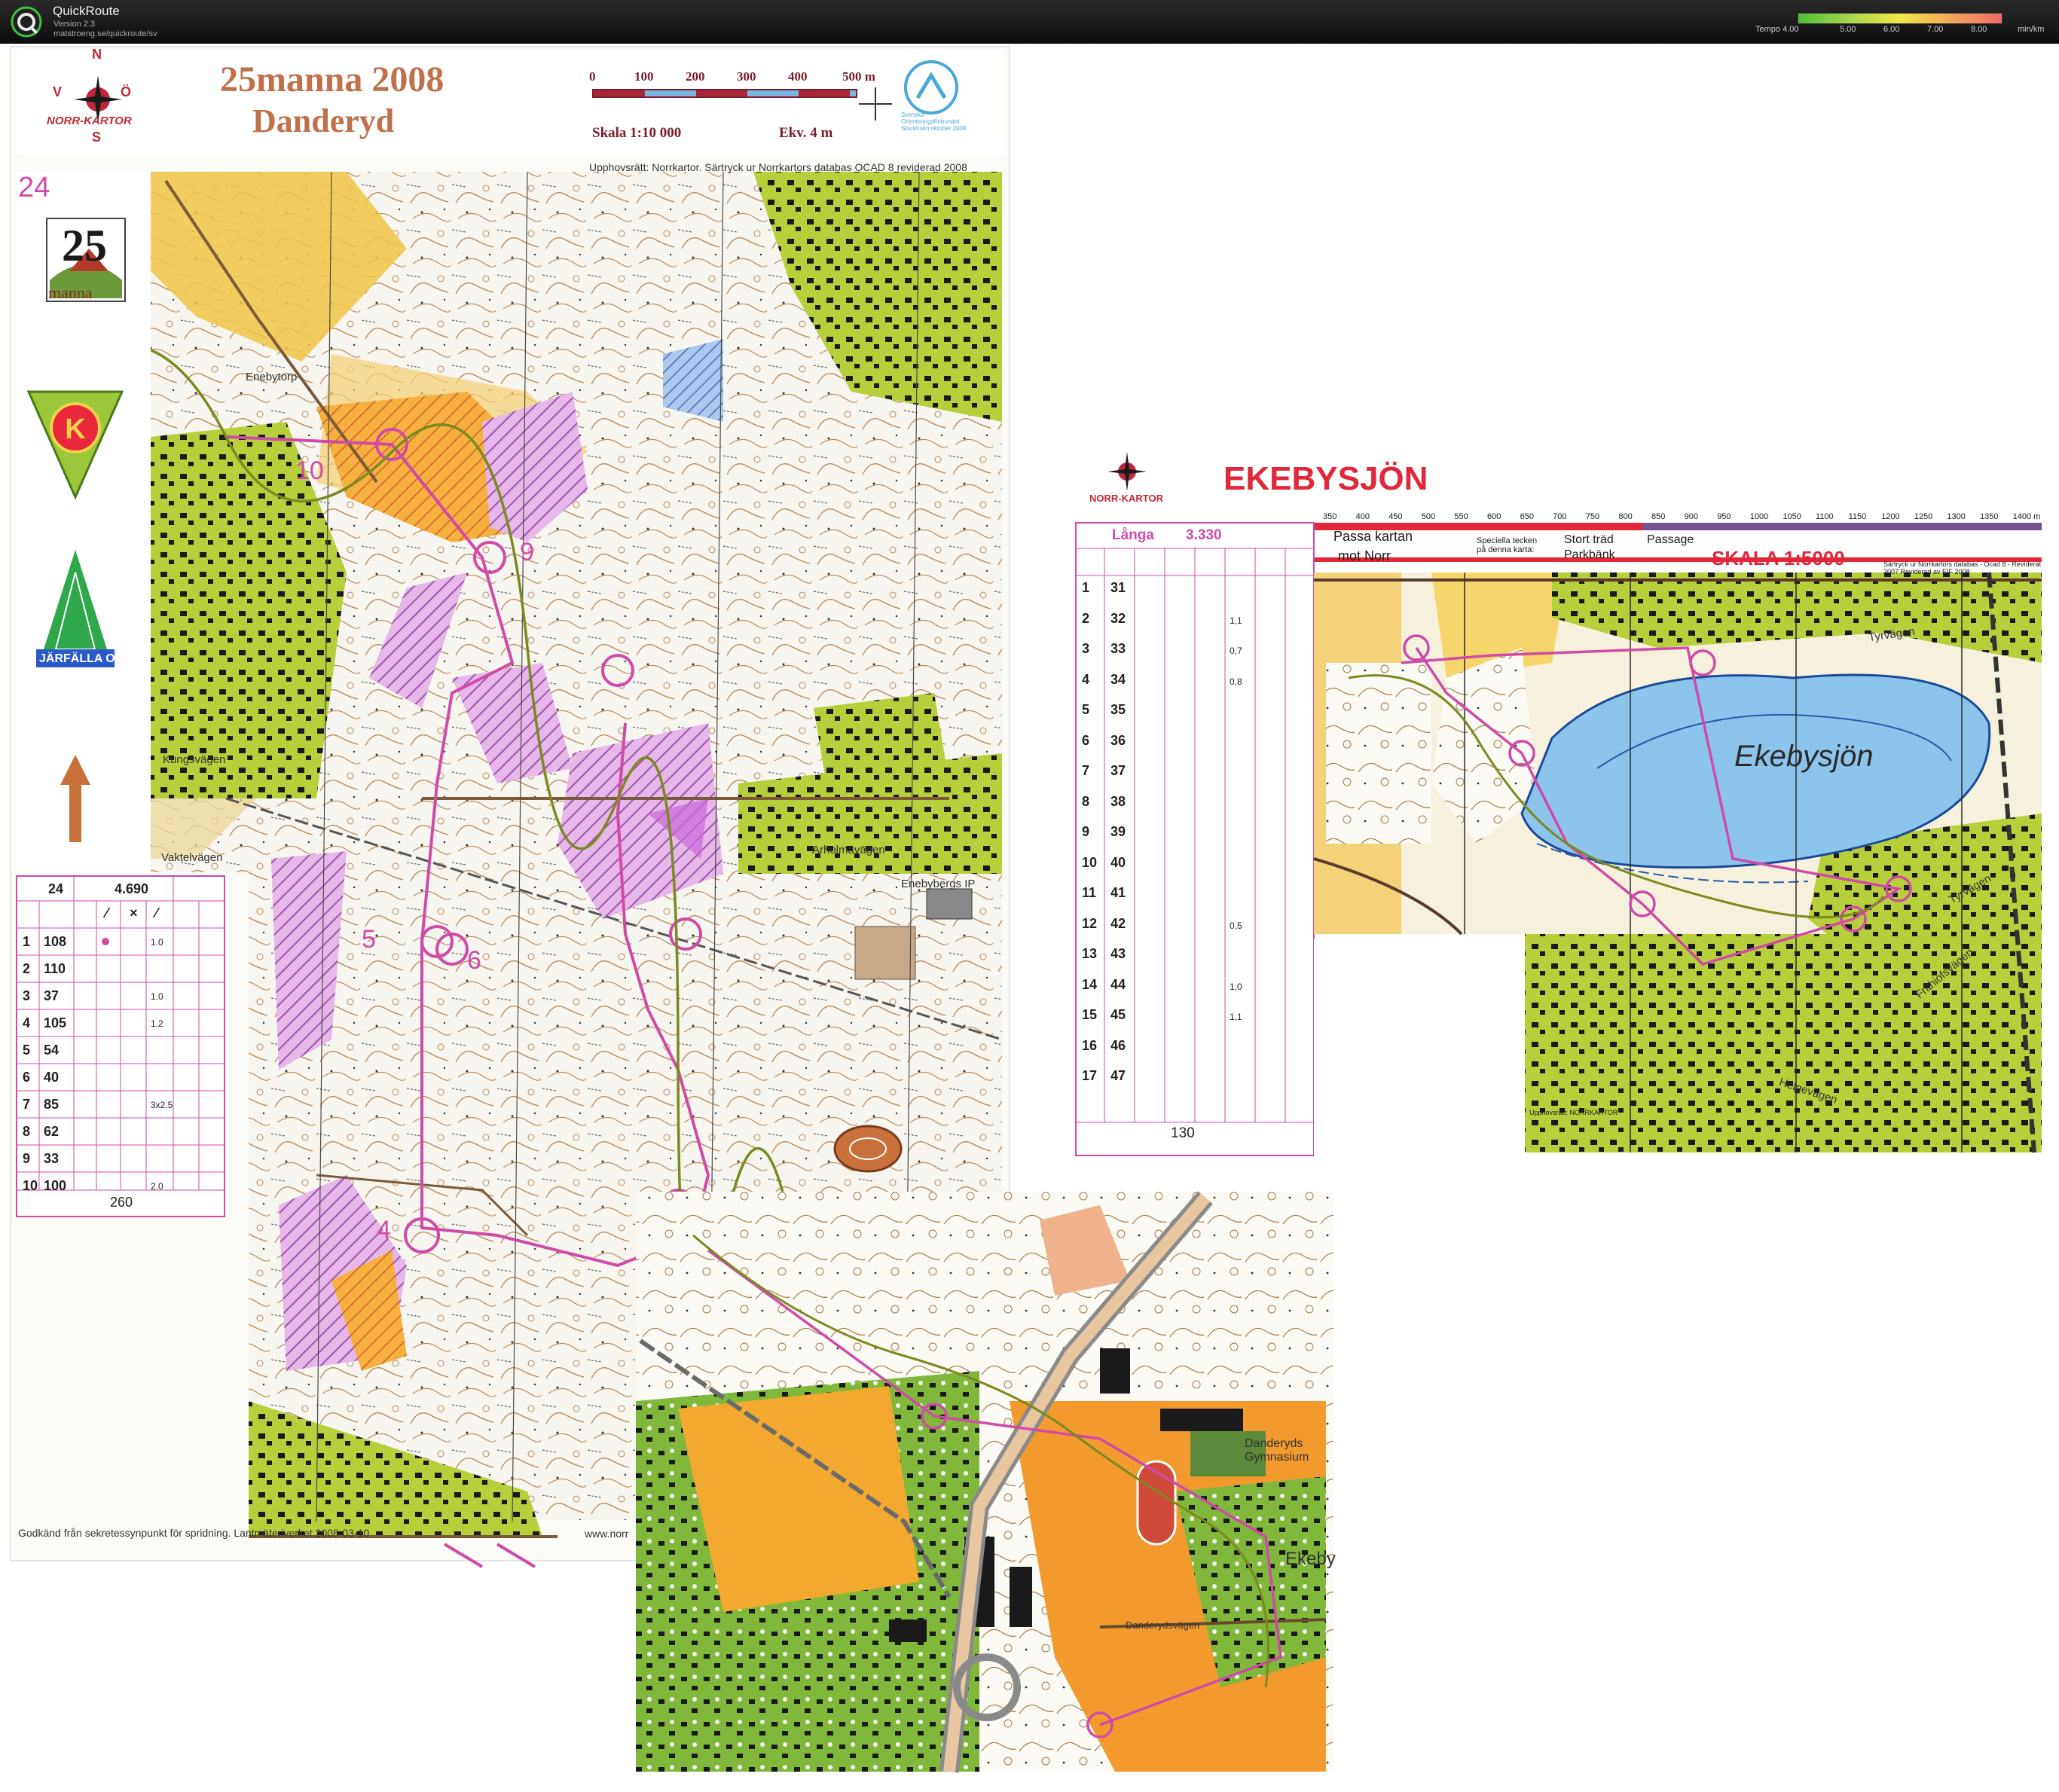 This screenshot has height=1792, width=2059. Describe the element at coordinates (1236, 681) in the screenshot. I see `course-row-dimension: 0,8` at that location.